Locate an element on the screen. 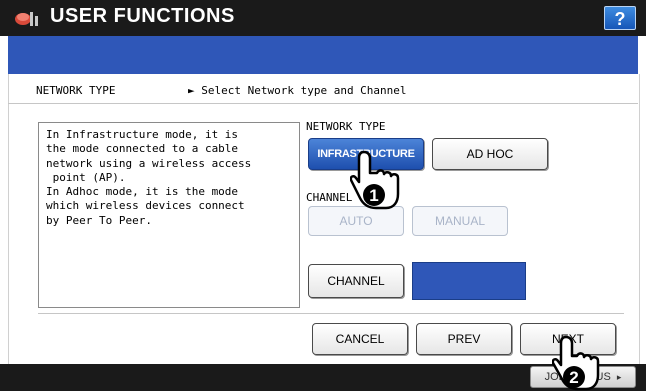 Image resolution: width=646 pixels, height=391 pixels. arrow-right-icon: ▸ is located at coordinates (619, 376).